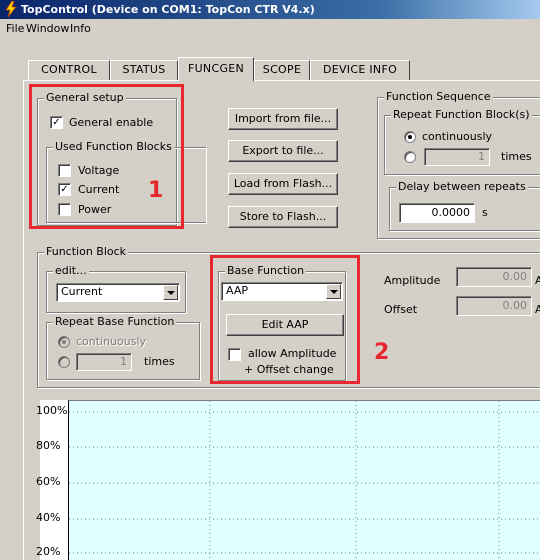 The width and height of the screenshot is (540, 560). What do you see at coordinates (48, 551) in the screenshot?
I see `y-tick-20: 20%` at bounding box center [48, 551].